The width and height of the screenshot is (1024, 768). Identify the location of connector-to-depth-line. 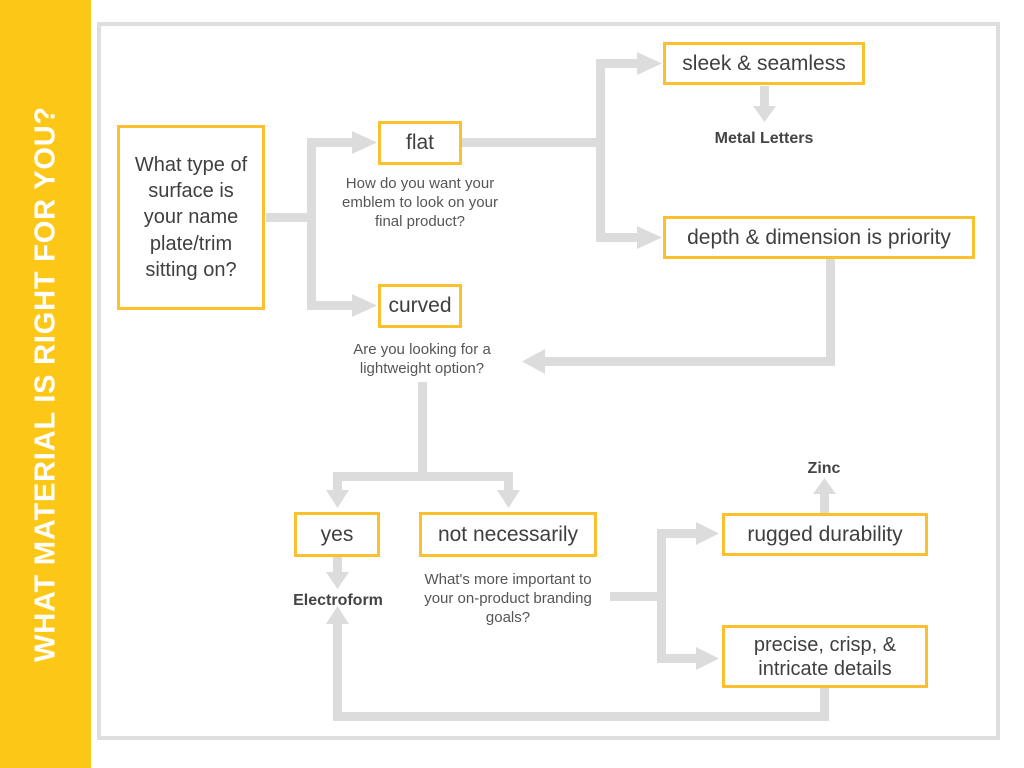
(618, 237).